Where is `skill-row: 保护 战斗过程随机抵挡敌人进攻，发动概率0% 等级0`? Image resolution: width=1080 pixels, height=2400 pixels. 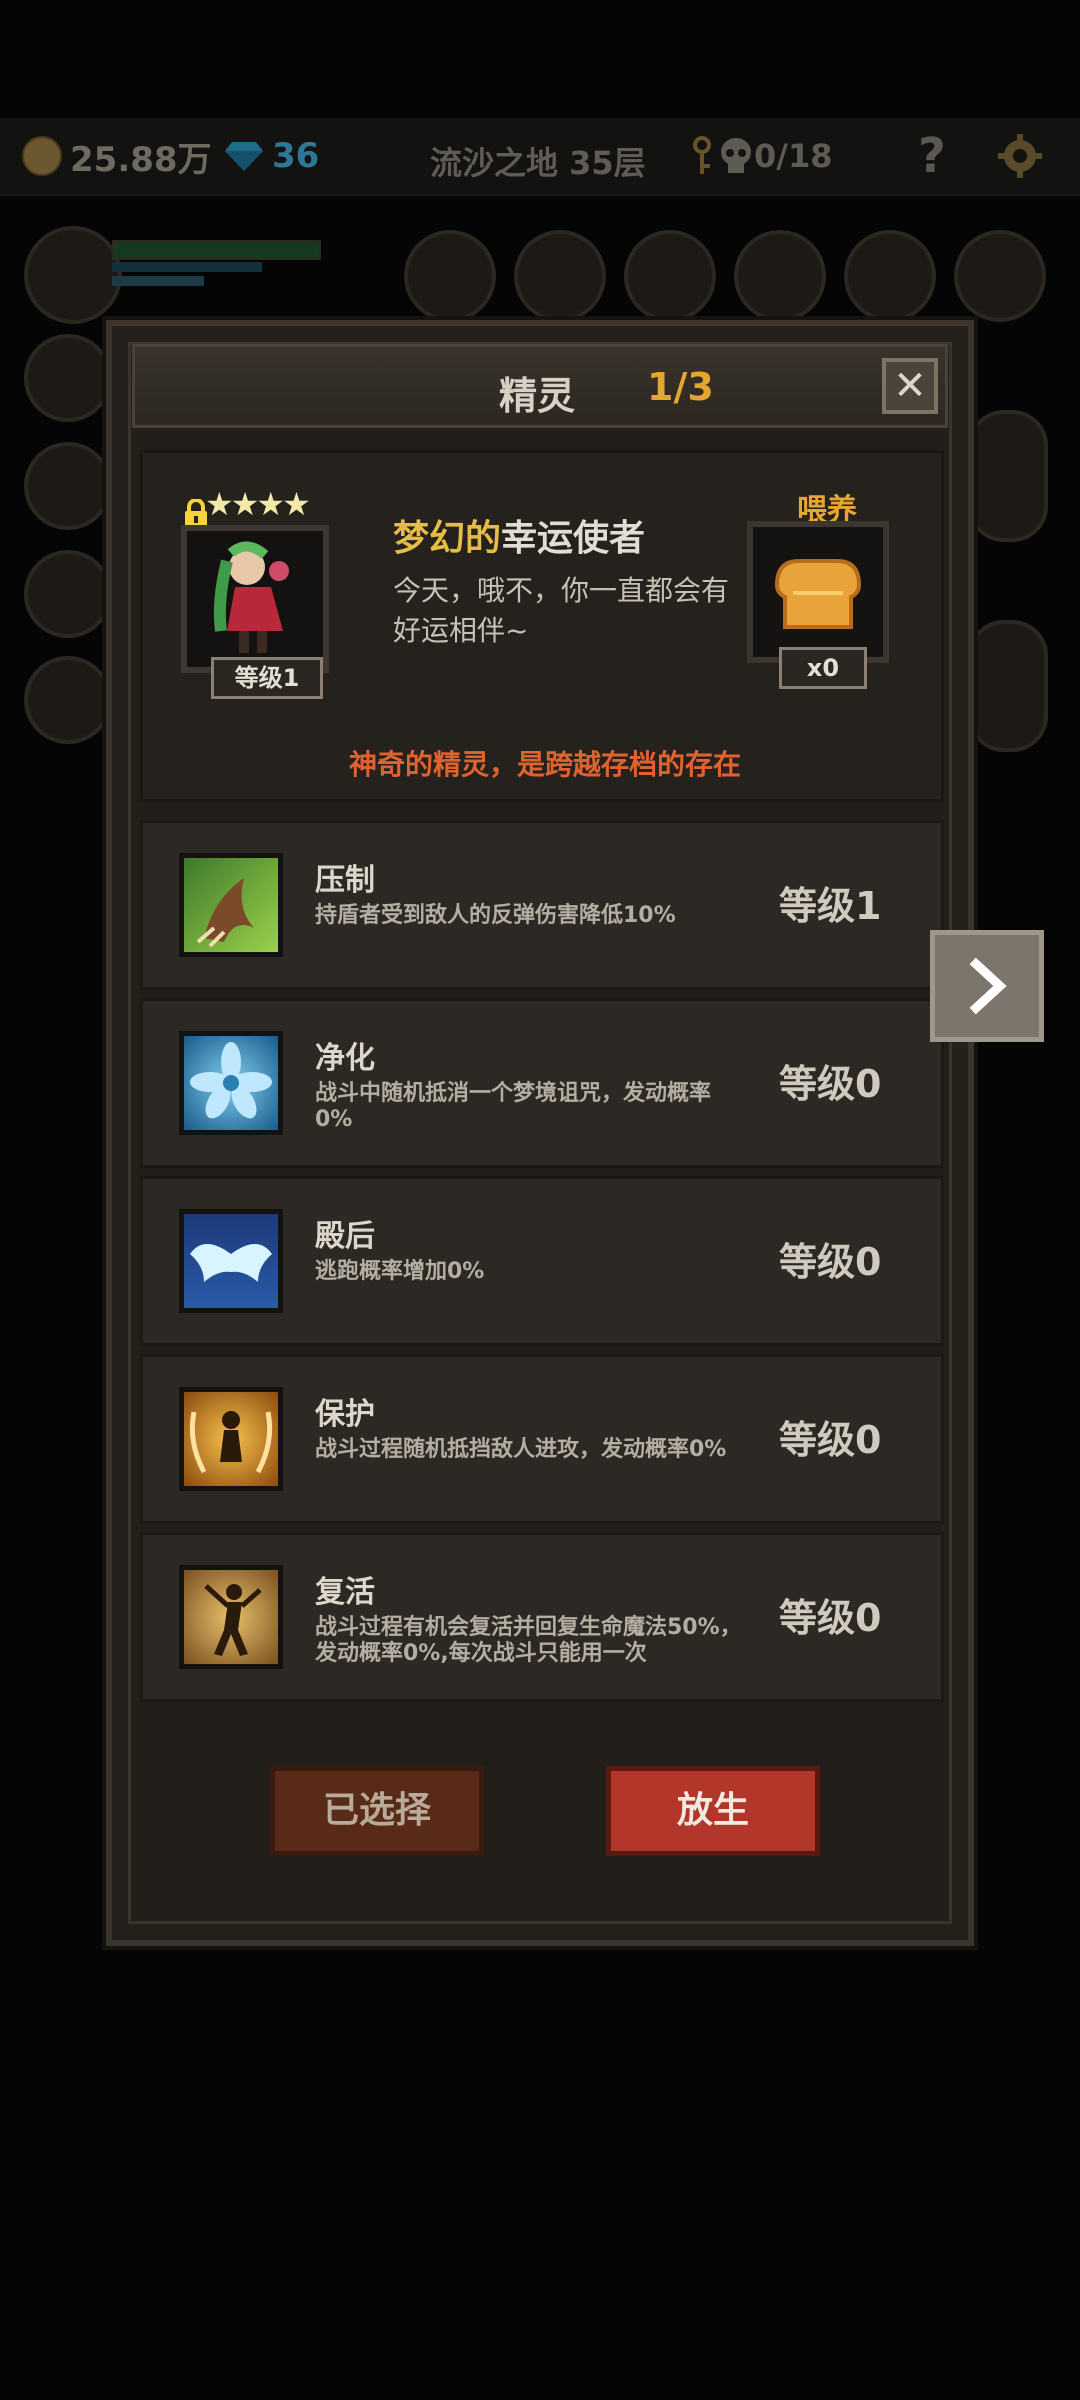
skill-row: 保护 战斗过程随机抵挡敌人进攻，发动概率0% 等级0 is located at coordinates (542, 1439).